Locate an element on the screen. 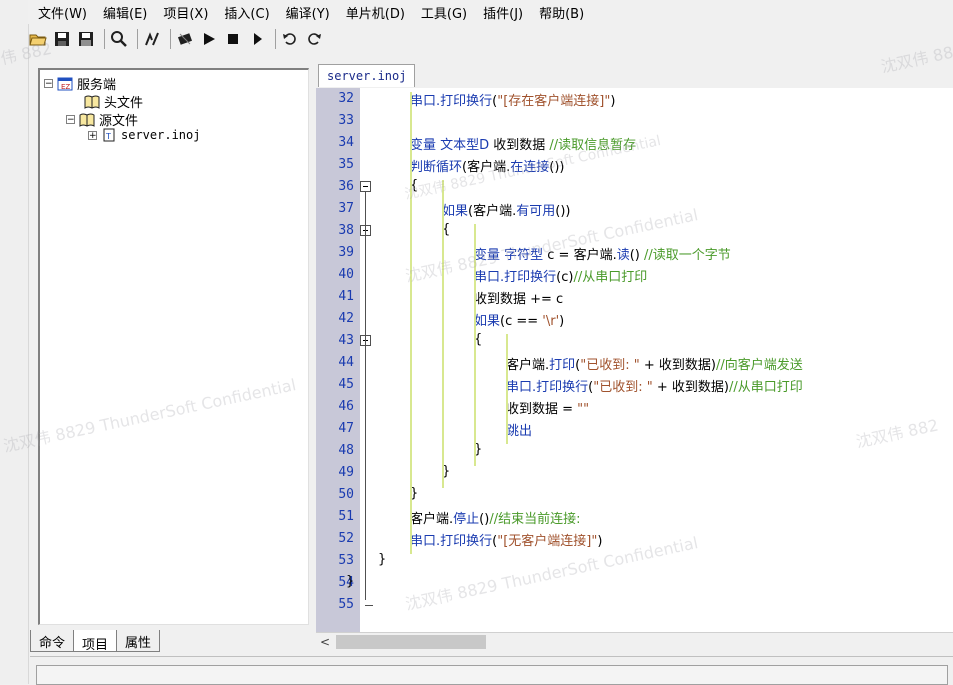 The width and height of the screenshot is (953, 685). line-number: 40 is located at coordinates (346, 274).